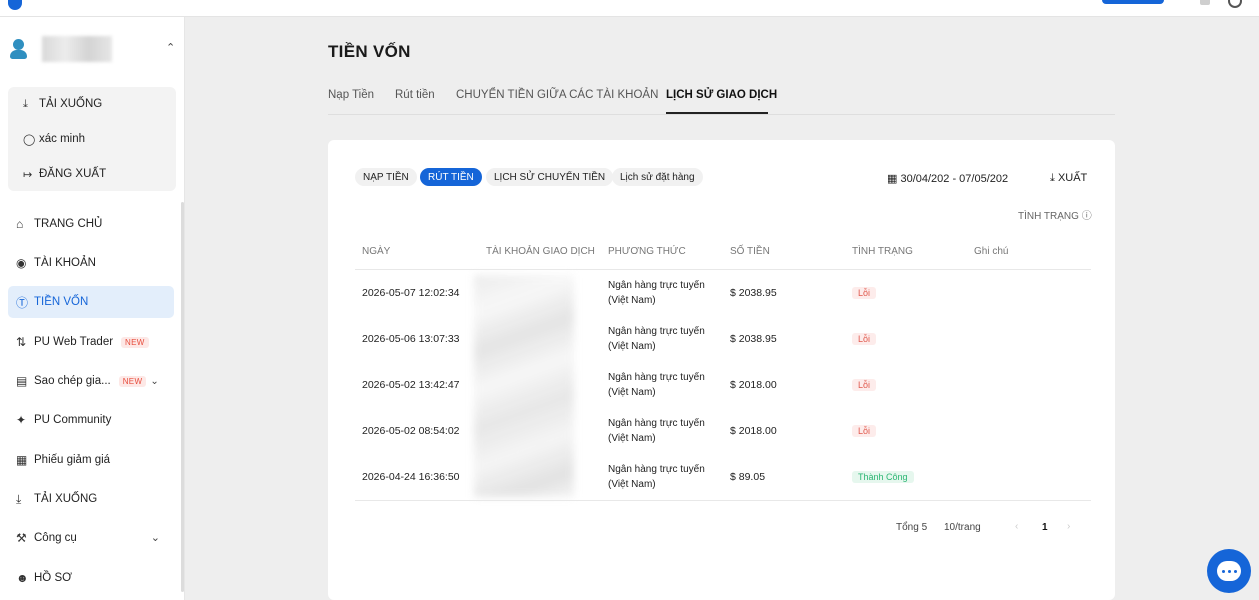  I want to click on page-title: TIỀN VỐN, so click(369, 51).